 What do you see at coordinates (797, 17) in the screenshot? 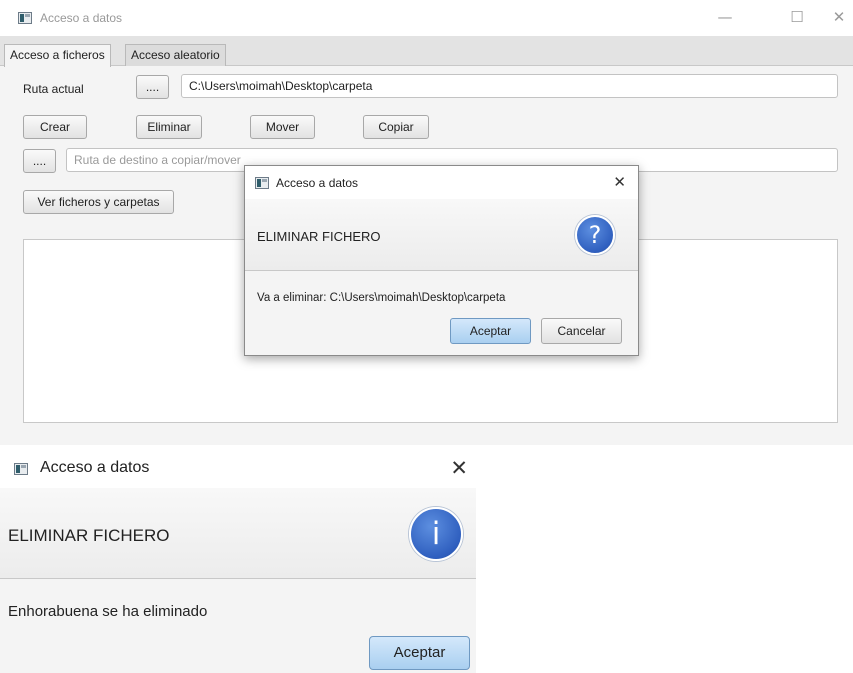
I see `maximize-button: ☐` at bounding box center [797, 17].